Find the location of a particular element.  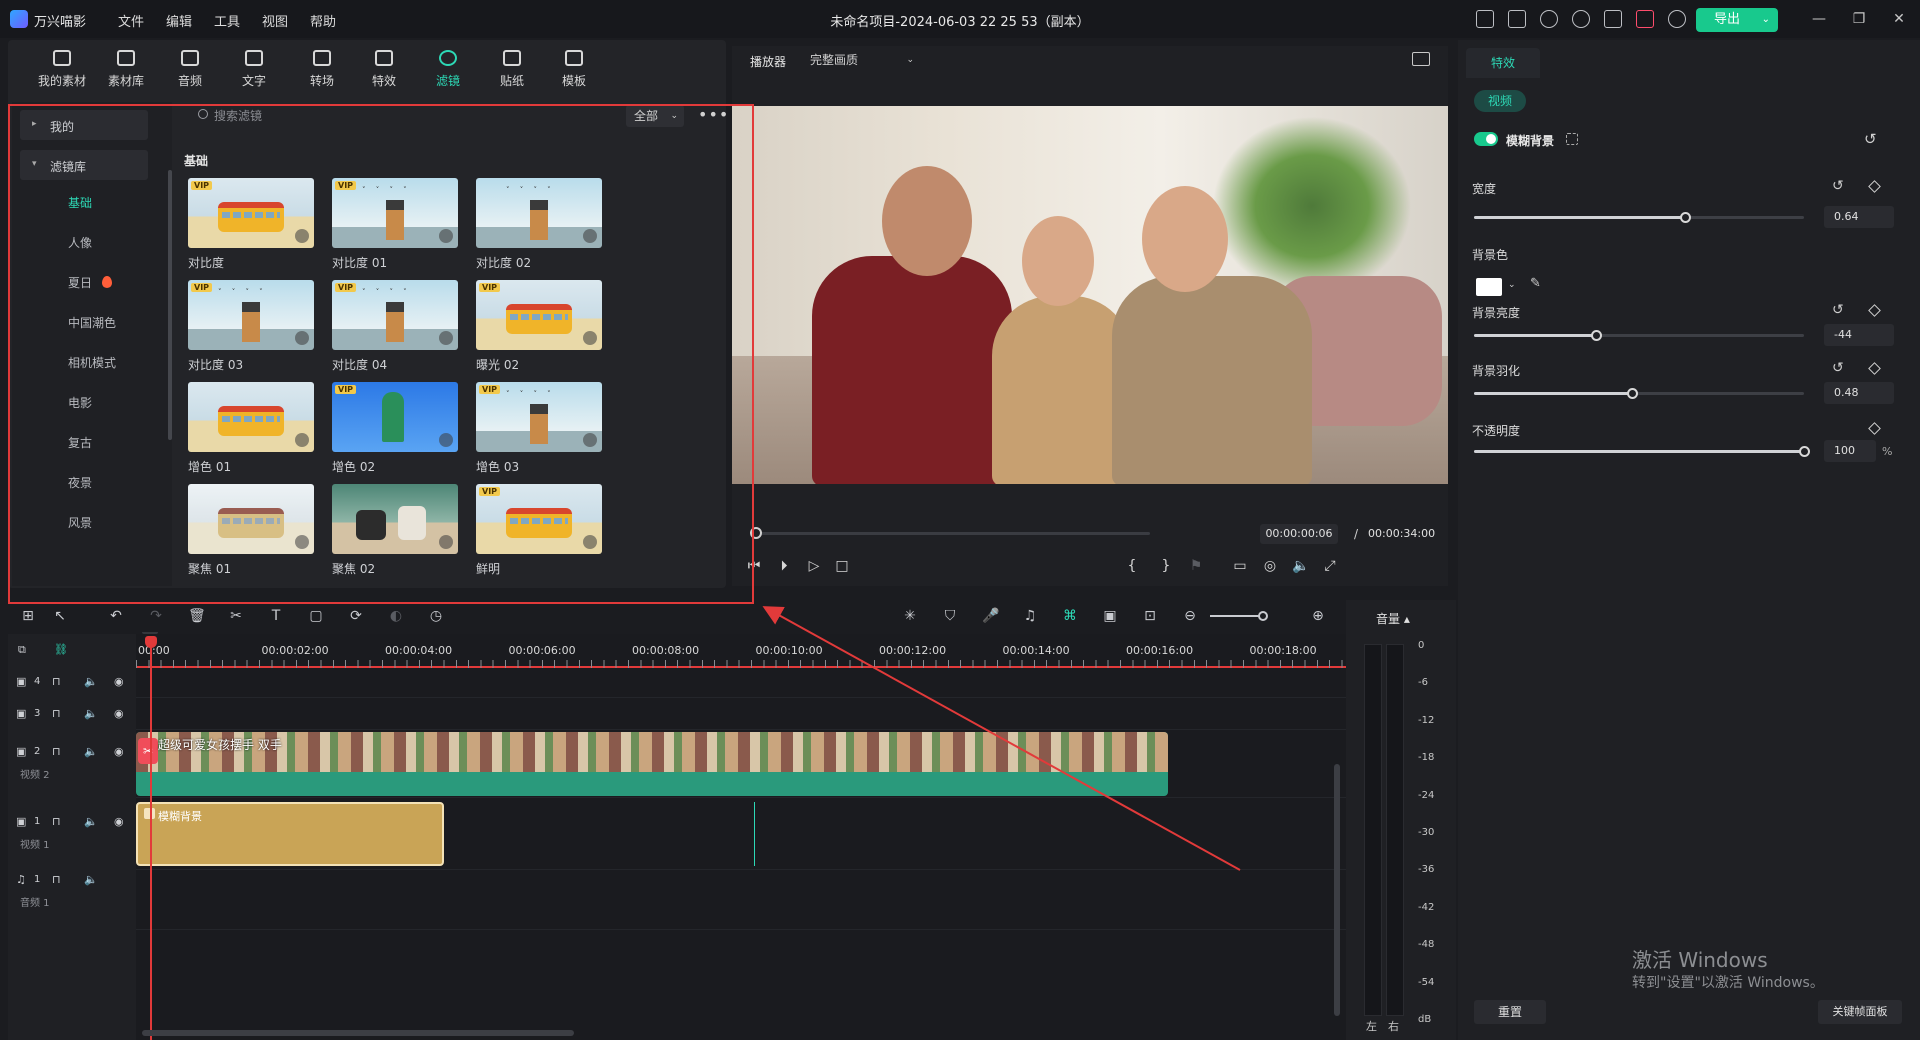

keyframe-panel-button: 关键帧面板 is located at coordinates (1860, 1012).